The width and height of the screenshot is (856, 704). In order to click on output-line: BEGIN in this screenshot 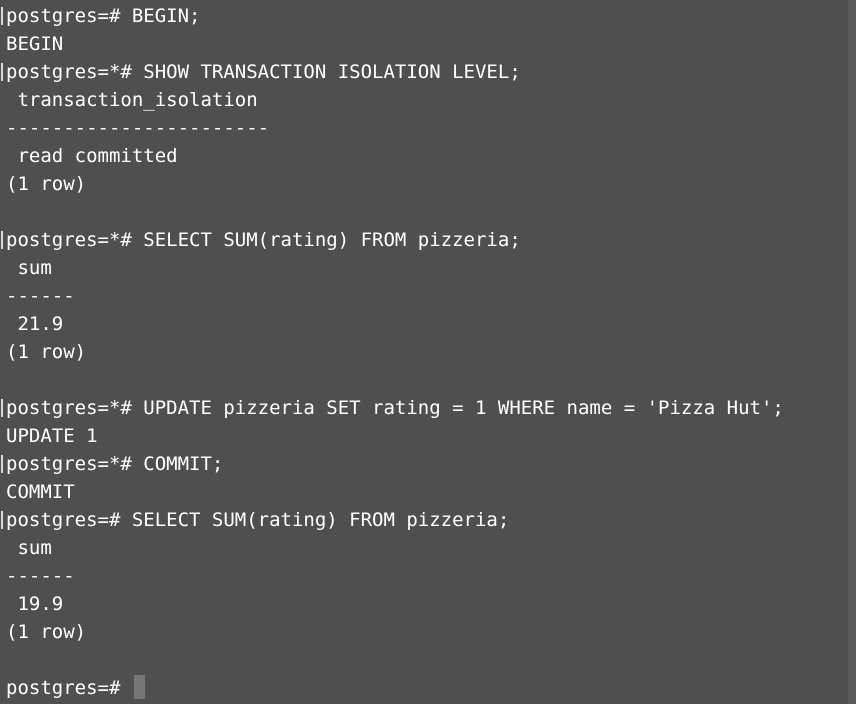, I will do `click(427, 44)`.